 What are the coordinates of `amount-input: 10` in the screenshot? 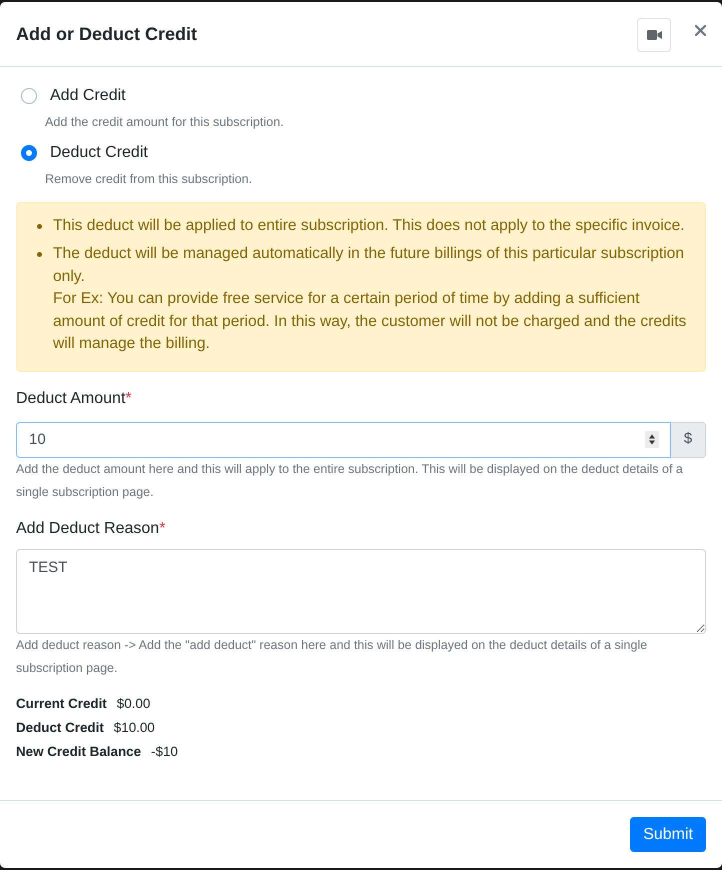 It's located at (343, 440).